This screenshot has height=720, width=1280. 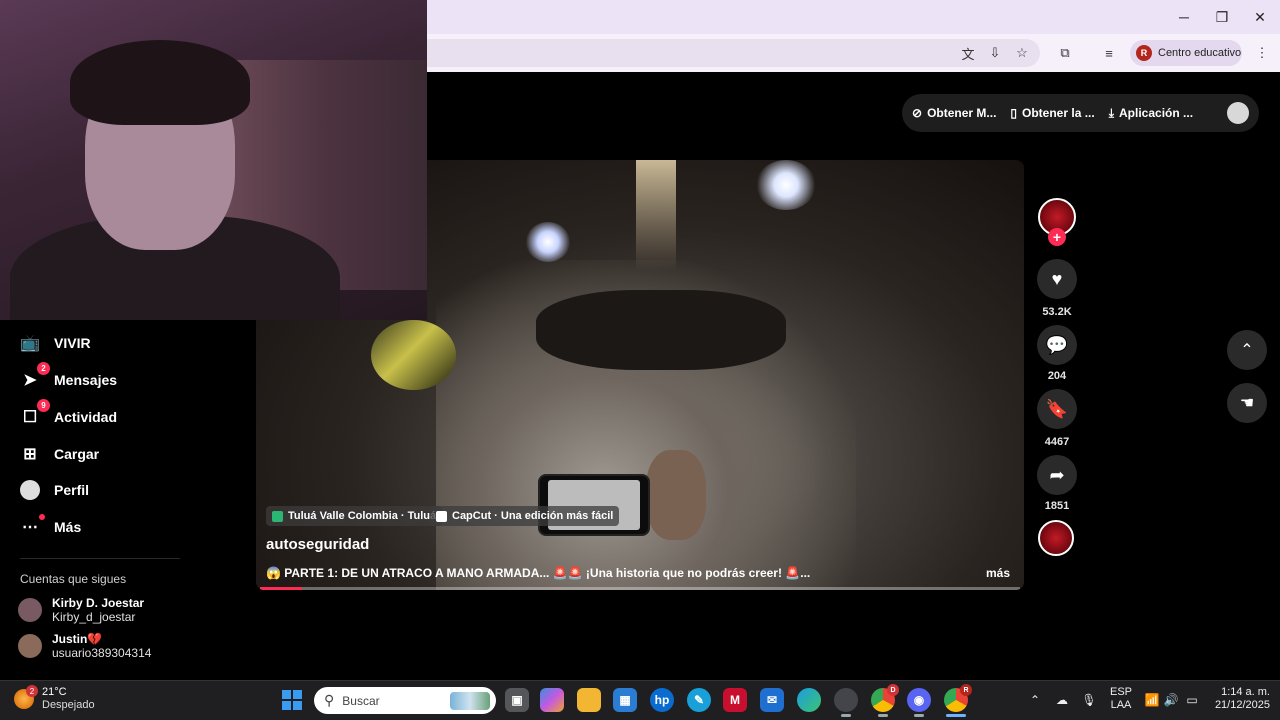 What do you see at coordinates (102, 653) in the screenshot?
I see `following-username: usuario389304314` at bounding box center [102, 653].